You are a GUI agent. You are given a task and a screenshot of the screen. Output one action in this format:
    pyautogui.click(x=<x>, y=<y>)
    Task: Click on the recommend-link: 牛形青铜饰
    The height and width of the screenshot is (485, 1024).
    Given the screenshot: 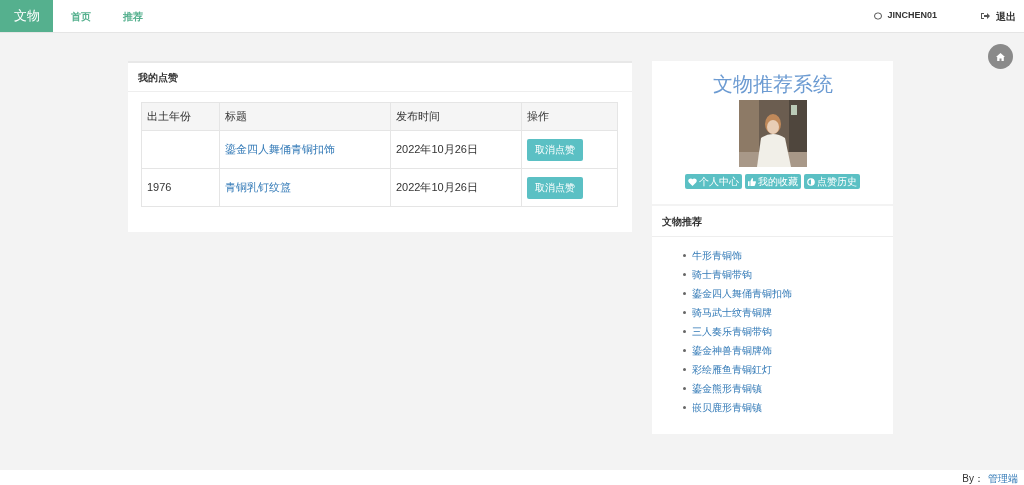 What is the action you would take?
    pyautogui.click(x=717, y=255)
    